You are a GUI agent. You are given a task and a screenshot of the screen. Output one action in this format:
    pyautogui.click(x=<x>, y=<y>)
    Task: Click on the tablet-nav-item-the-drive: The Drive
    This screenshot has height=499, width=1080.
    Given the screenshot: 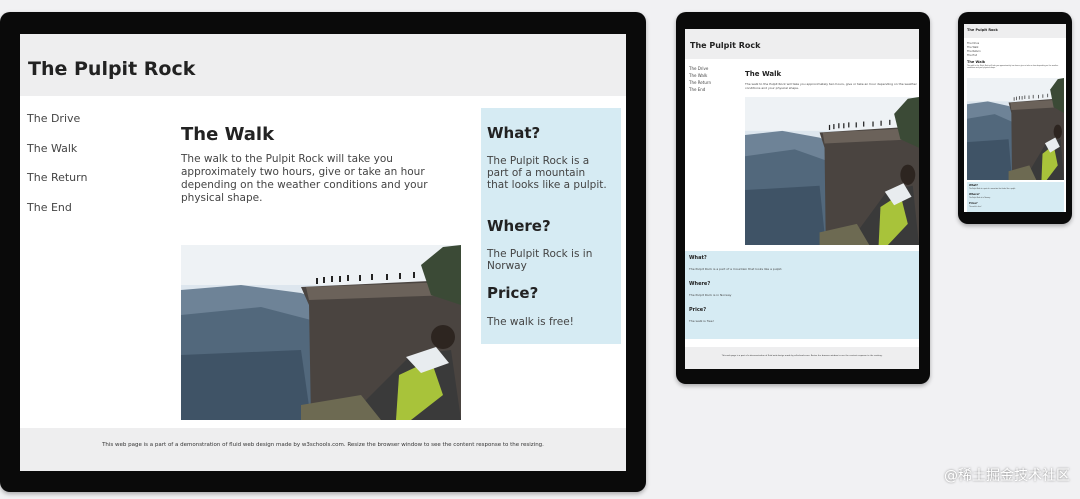 What is the action you would take?
    pyautogui.click(x=700, y=68)
    